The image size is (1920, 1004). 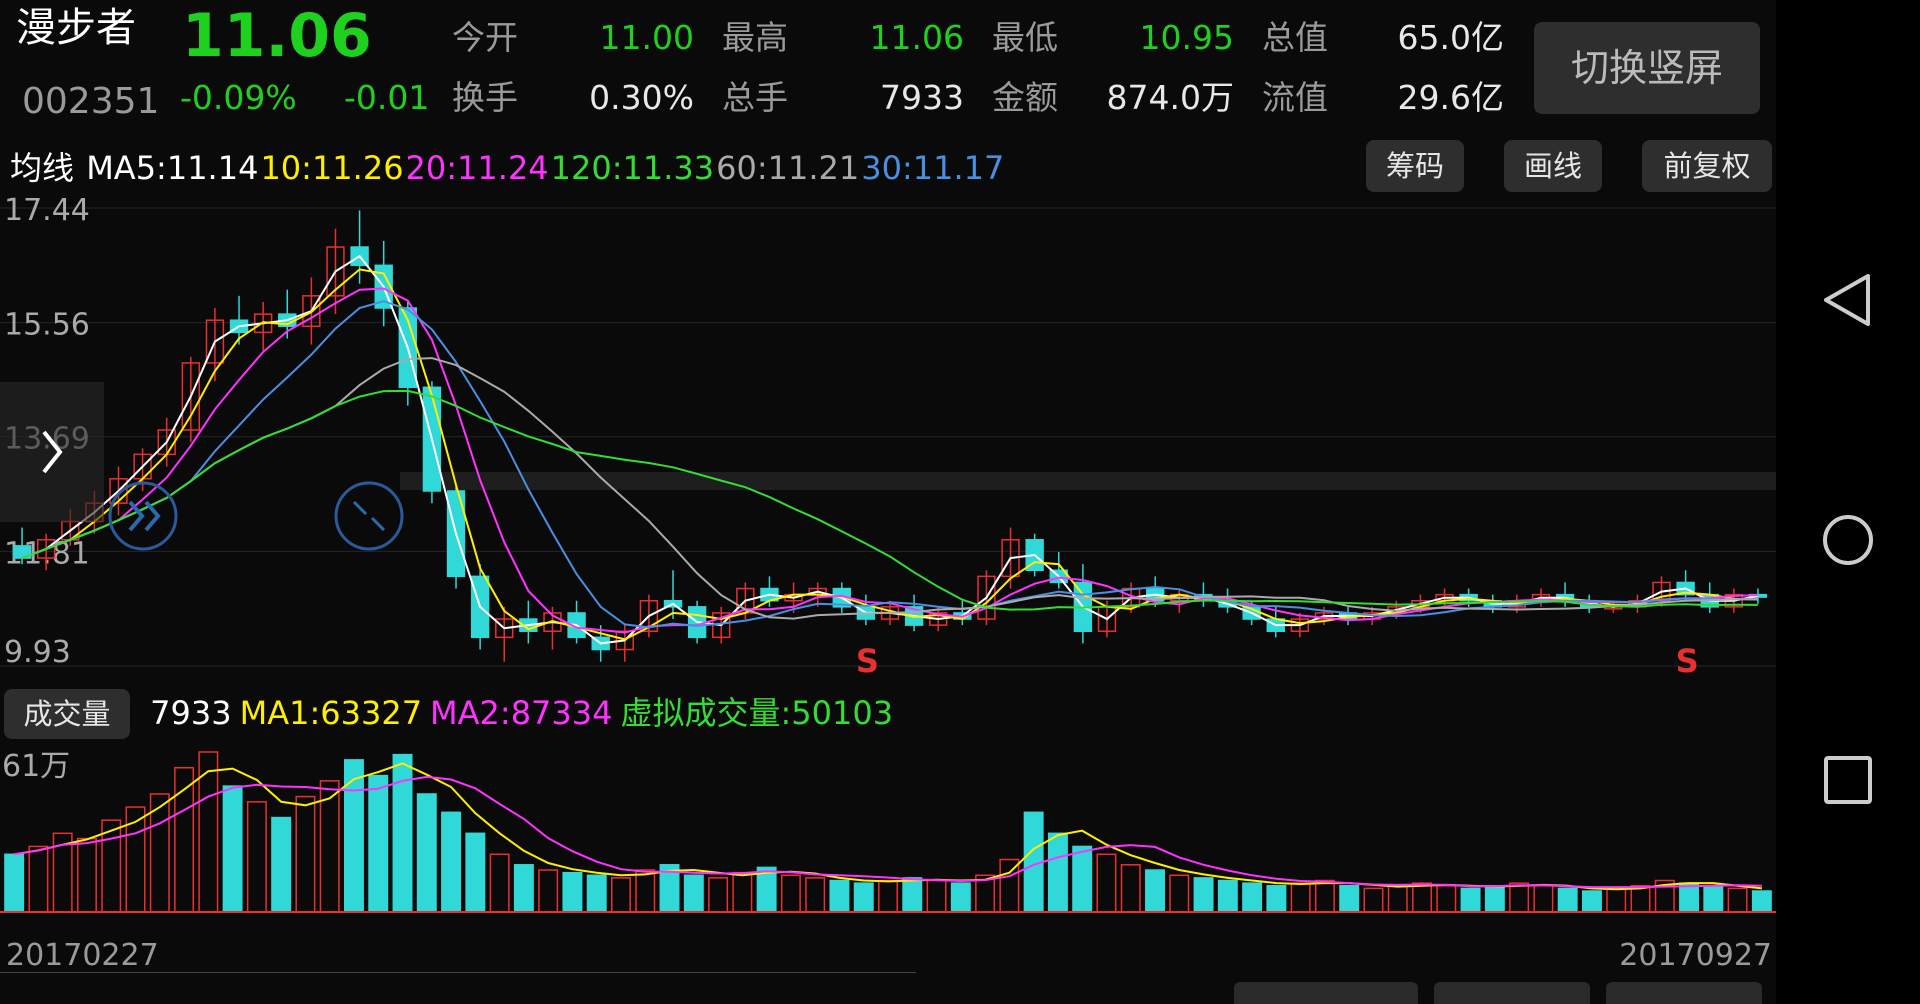 What do you see at coordinates (485, 37) in the screenshot?
I see `field-label-open: 今开` at bounding box center [485, 37].